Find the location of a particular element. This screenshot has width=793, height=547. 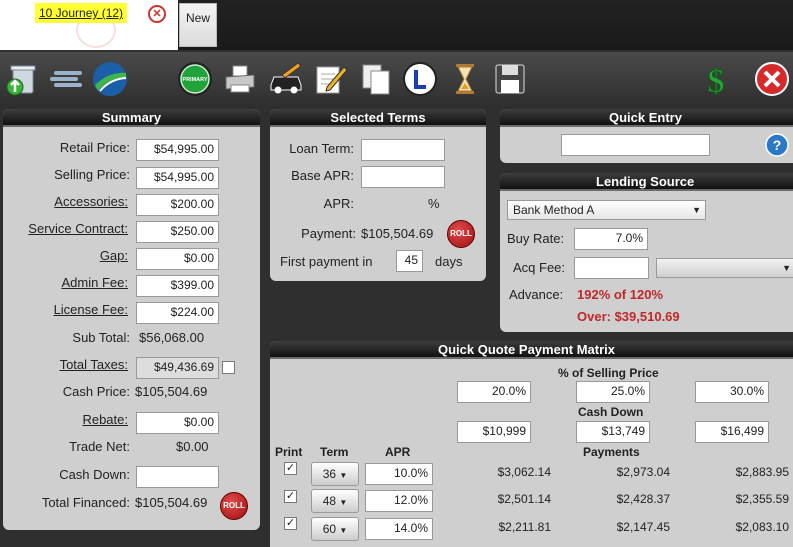

payment-matrix-title: Quick Quote Payment Matrix is located at coordinates (531, 350).